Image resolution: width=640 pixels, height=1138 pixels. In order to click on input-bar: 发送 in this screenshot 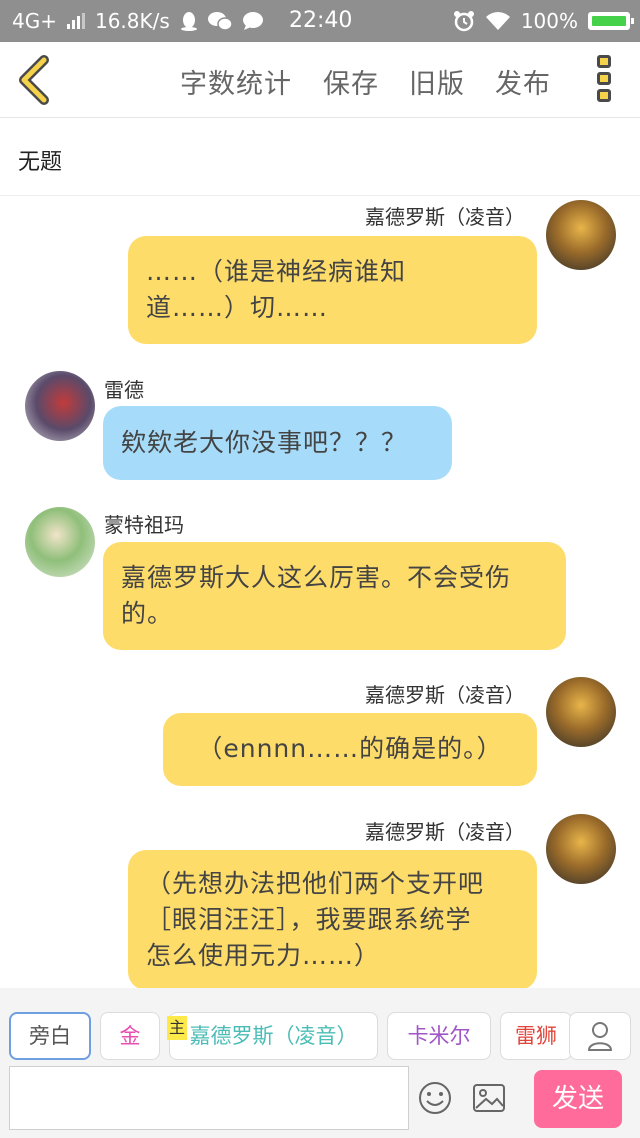, I will do `click(320, 1102)`.